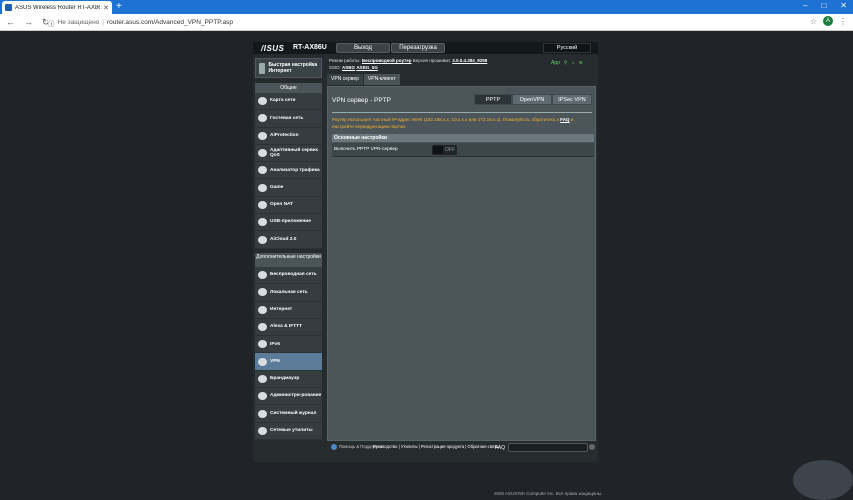  I want to click on menu-item-system-log: Системный журнал, so click(288, 414).